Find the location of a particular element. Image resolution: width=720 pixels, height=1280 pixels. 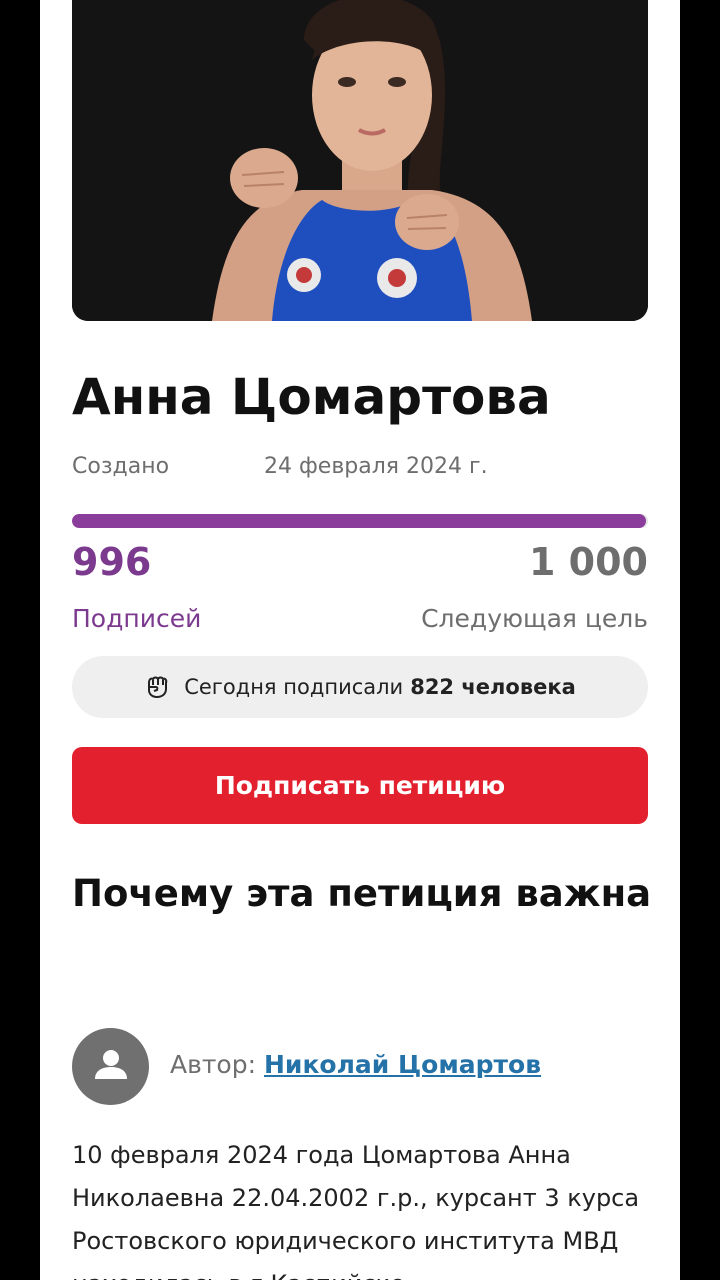

created-date: 24 февраля 2024 г. is located at coordinates (376, 466).